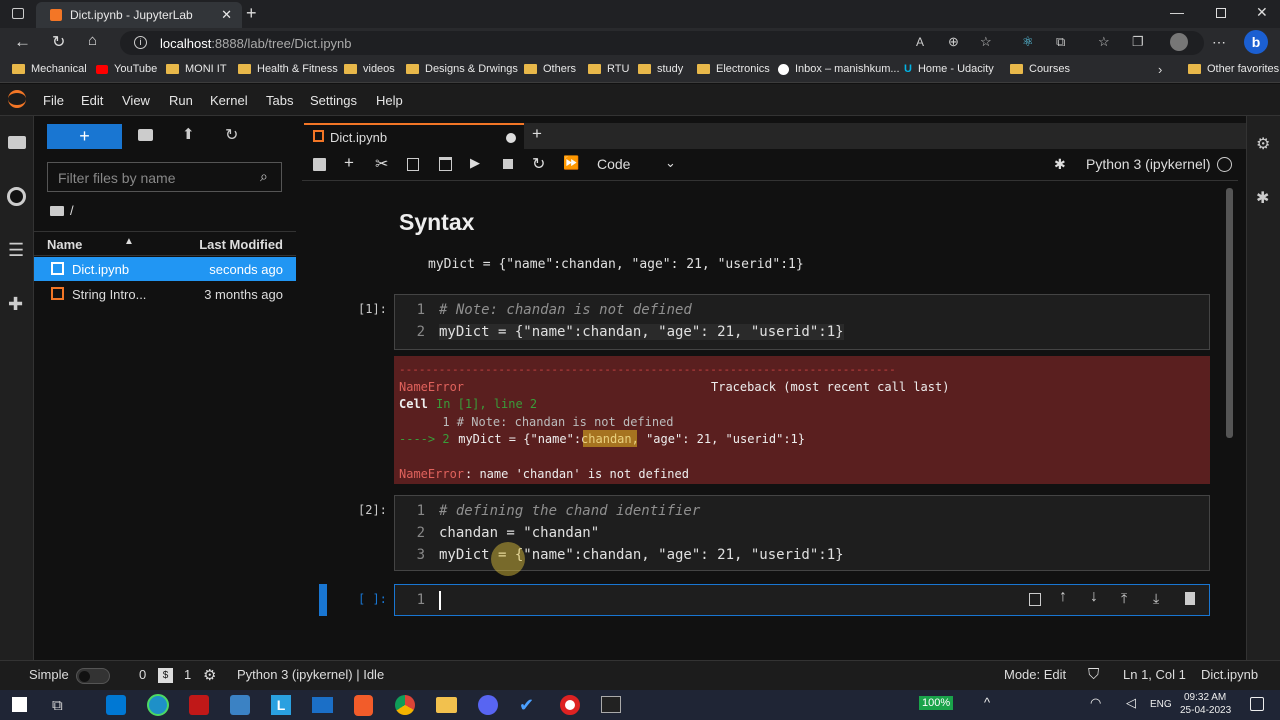 This screenshot has width=1280, height=720. Describe the element at coordinates (389, 100) in the screenshot. I see `menu-help: Help` at that location.